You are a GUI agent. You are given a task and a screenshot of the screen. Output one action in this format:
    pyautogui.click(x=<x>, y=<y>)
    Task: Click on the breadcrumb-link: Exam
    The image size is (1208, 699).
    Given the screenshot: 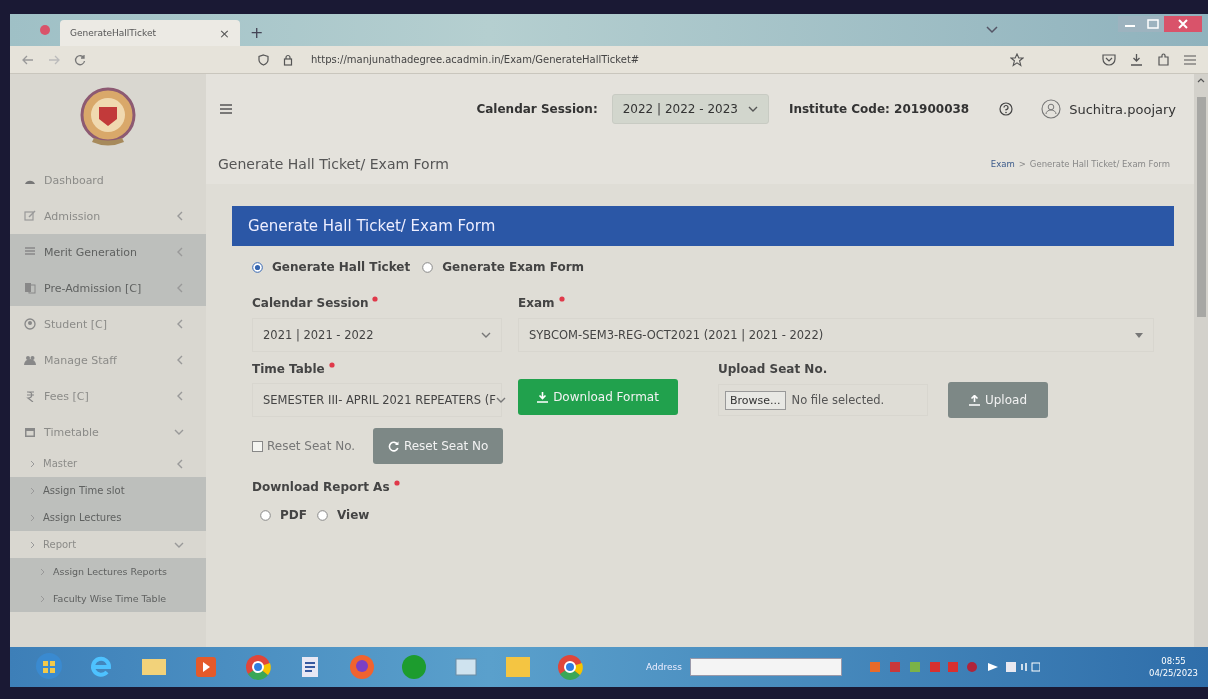 What is the action you would take?
    pyautogui.click(x=1002, y=164)
    